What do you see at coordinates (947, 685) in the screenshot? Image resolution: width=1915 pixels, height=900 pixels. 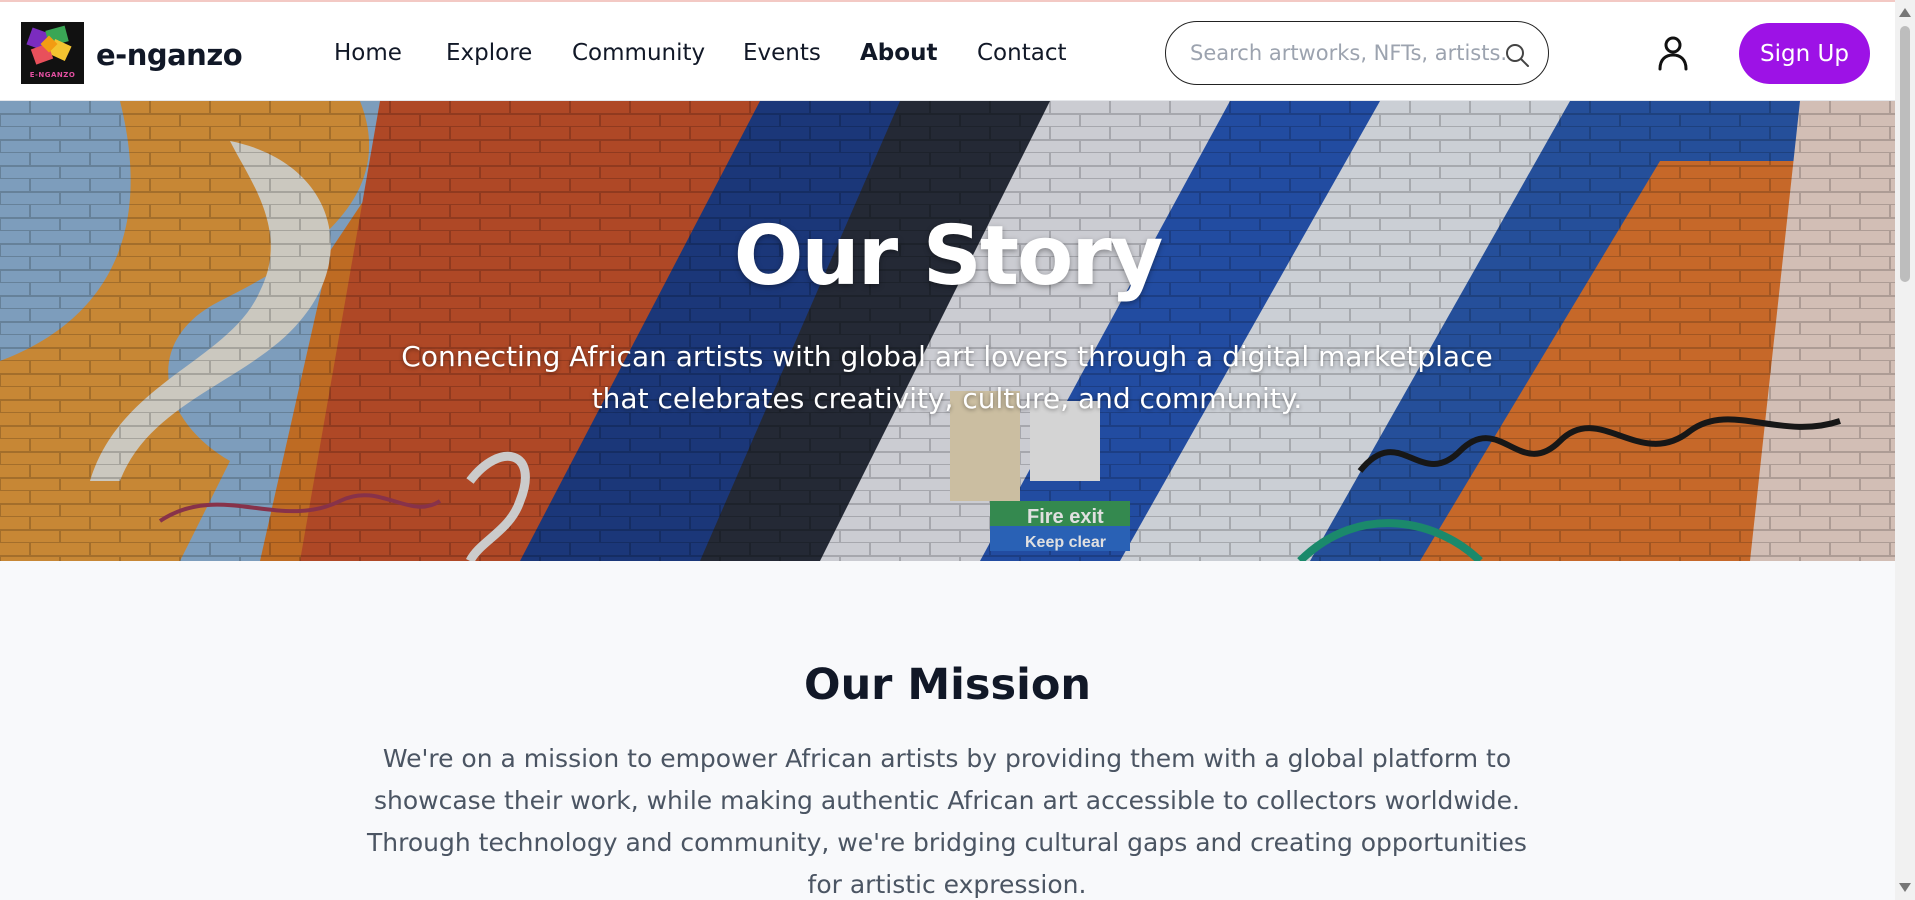 I see `mission-title: Our Mission` at bounding box center [947, 685].